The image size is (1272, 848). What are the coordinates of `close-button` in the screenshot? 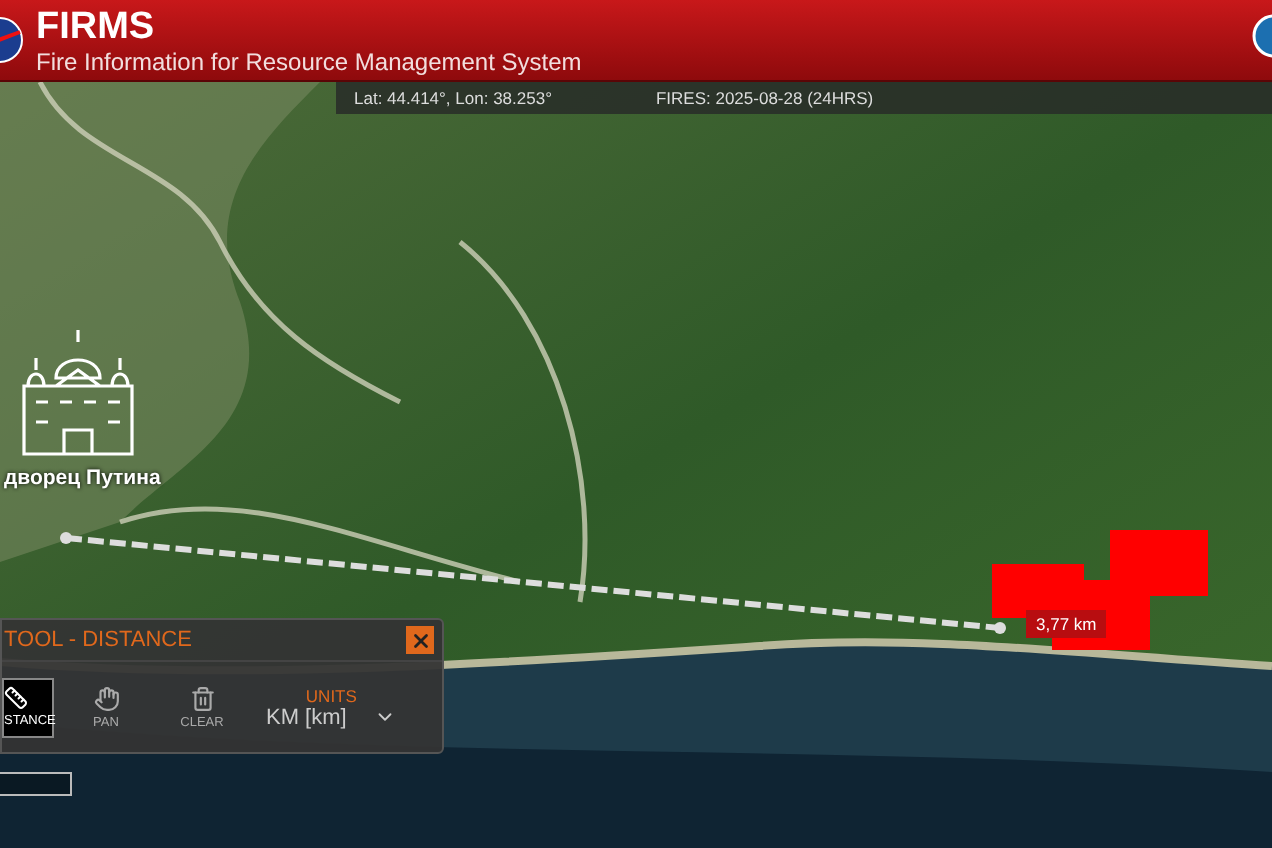 It's located at (420, 640).